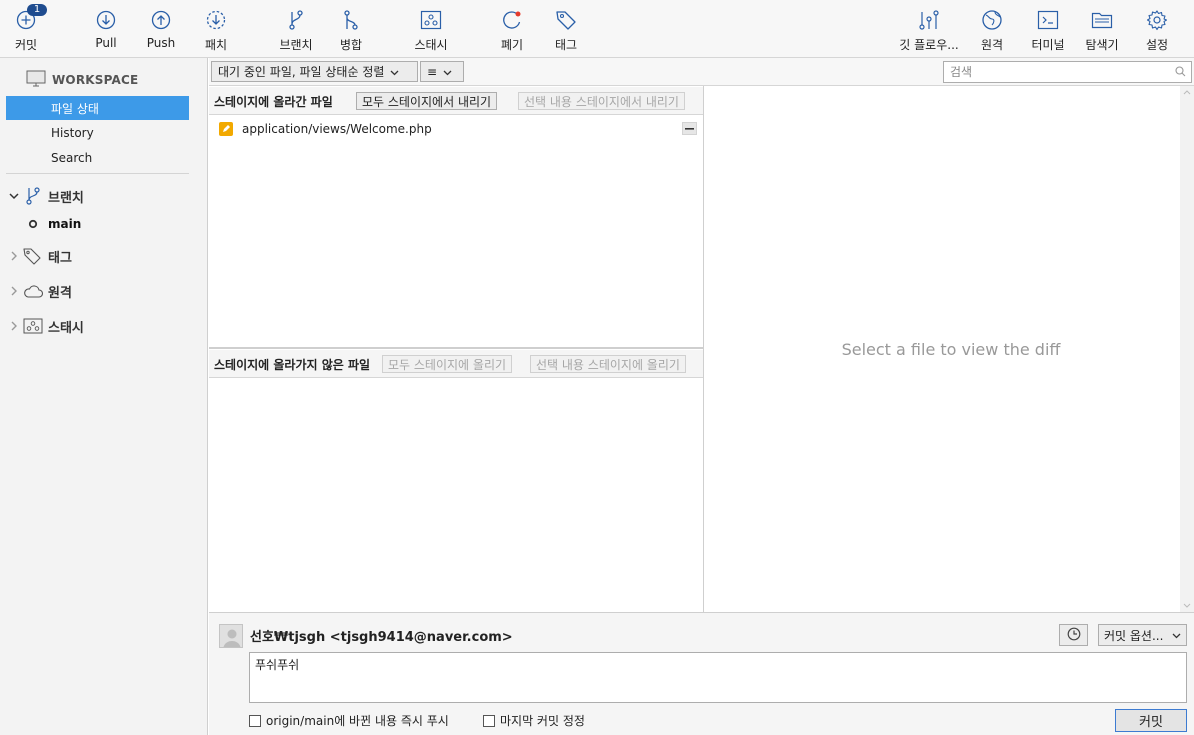 This screenshot has width=1194, height=735. I want to click on panel-splitter, so click(456, 348).